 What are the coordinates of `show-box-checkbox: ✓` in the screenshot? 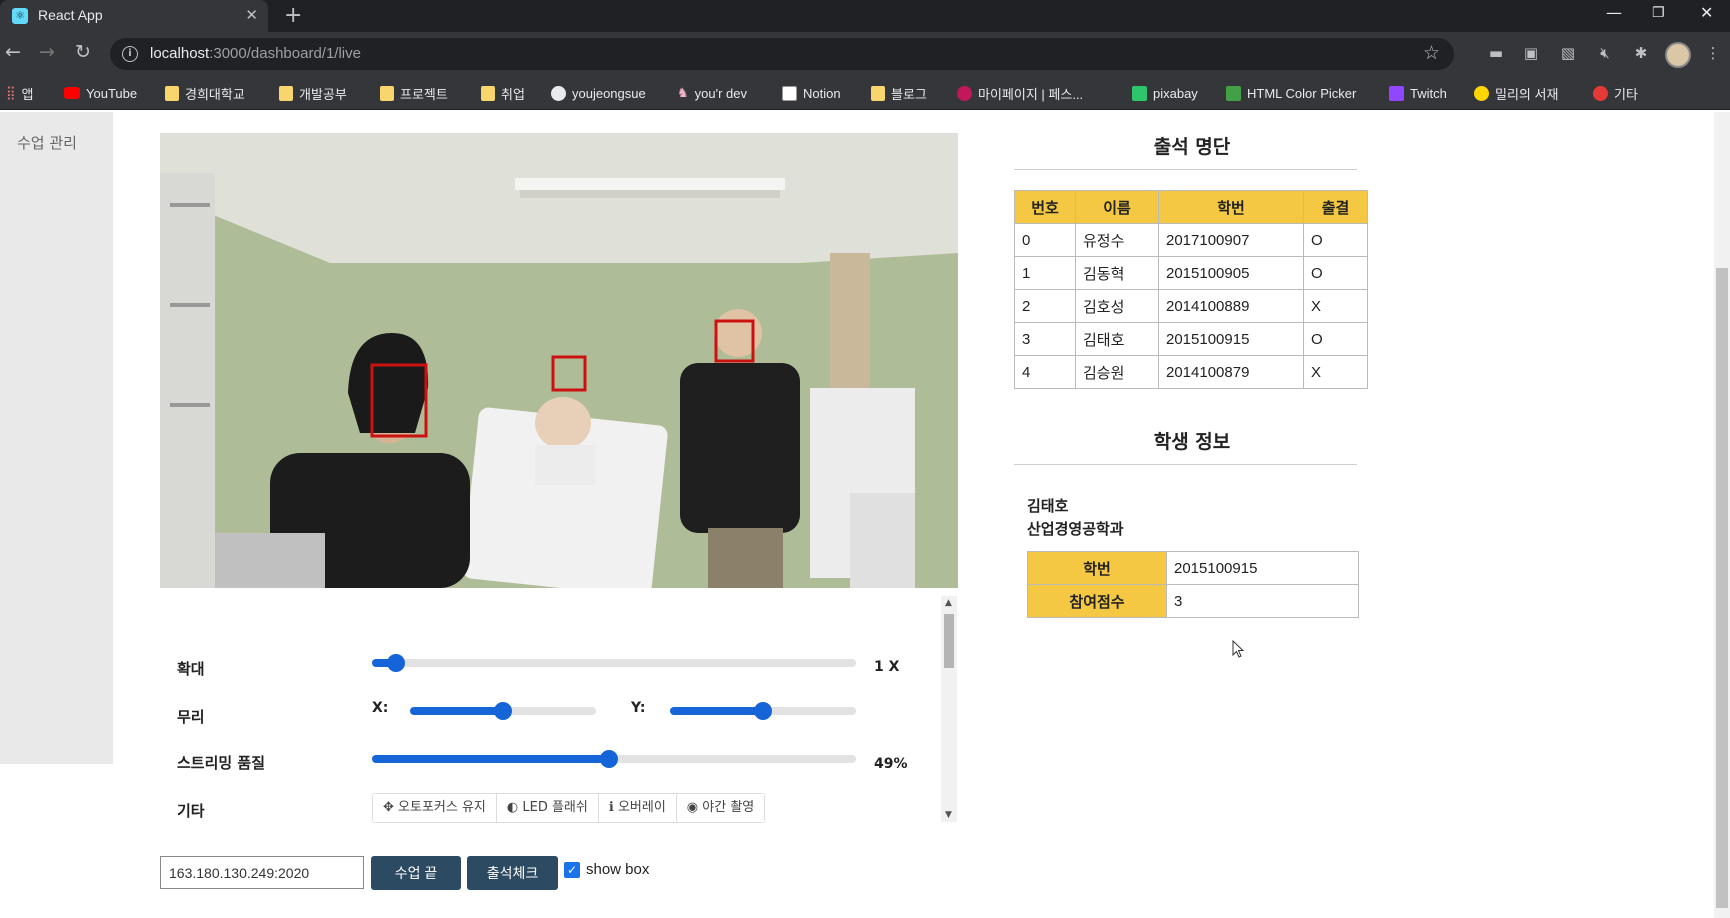 It's located at (572, 869).